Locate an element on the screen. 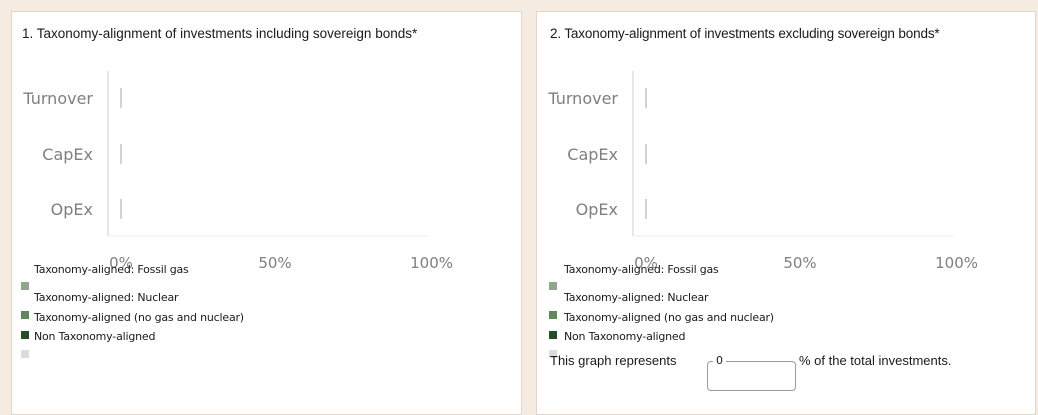 This screenshot has width=1038, height=415. percentage-value: 0 is located at coordinates (719, 360).